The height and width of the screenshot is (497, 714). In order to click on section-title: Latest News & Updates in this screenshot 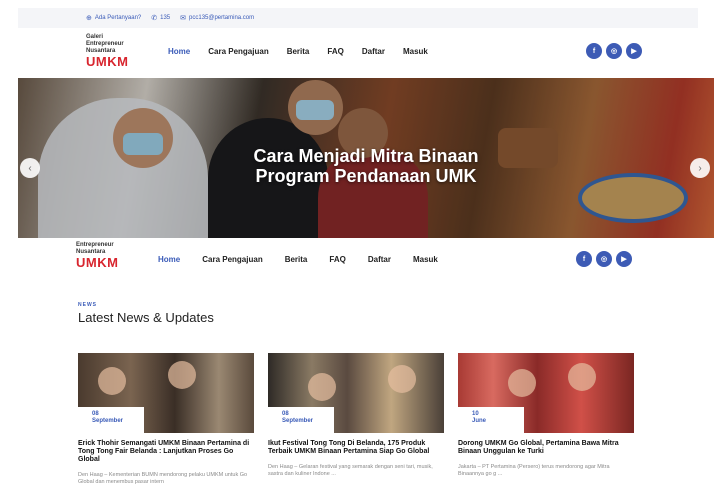, I will do `click(146, 317)`.